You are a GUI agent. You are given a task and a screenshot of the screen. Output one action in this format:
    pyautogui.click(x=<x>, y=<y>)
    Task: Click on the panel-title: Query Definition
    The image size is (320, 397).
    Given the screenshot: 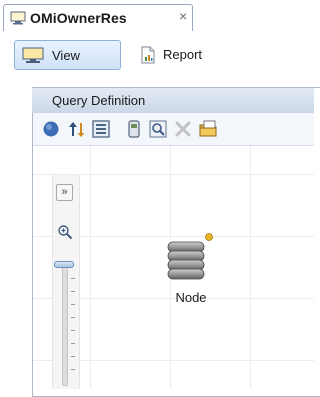 What is the action you would take?
    pyautogui.click(x=99, y=100)
    